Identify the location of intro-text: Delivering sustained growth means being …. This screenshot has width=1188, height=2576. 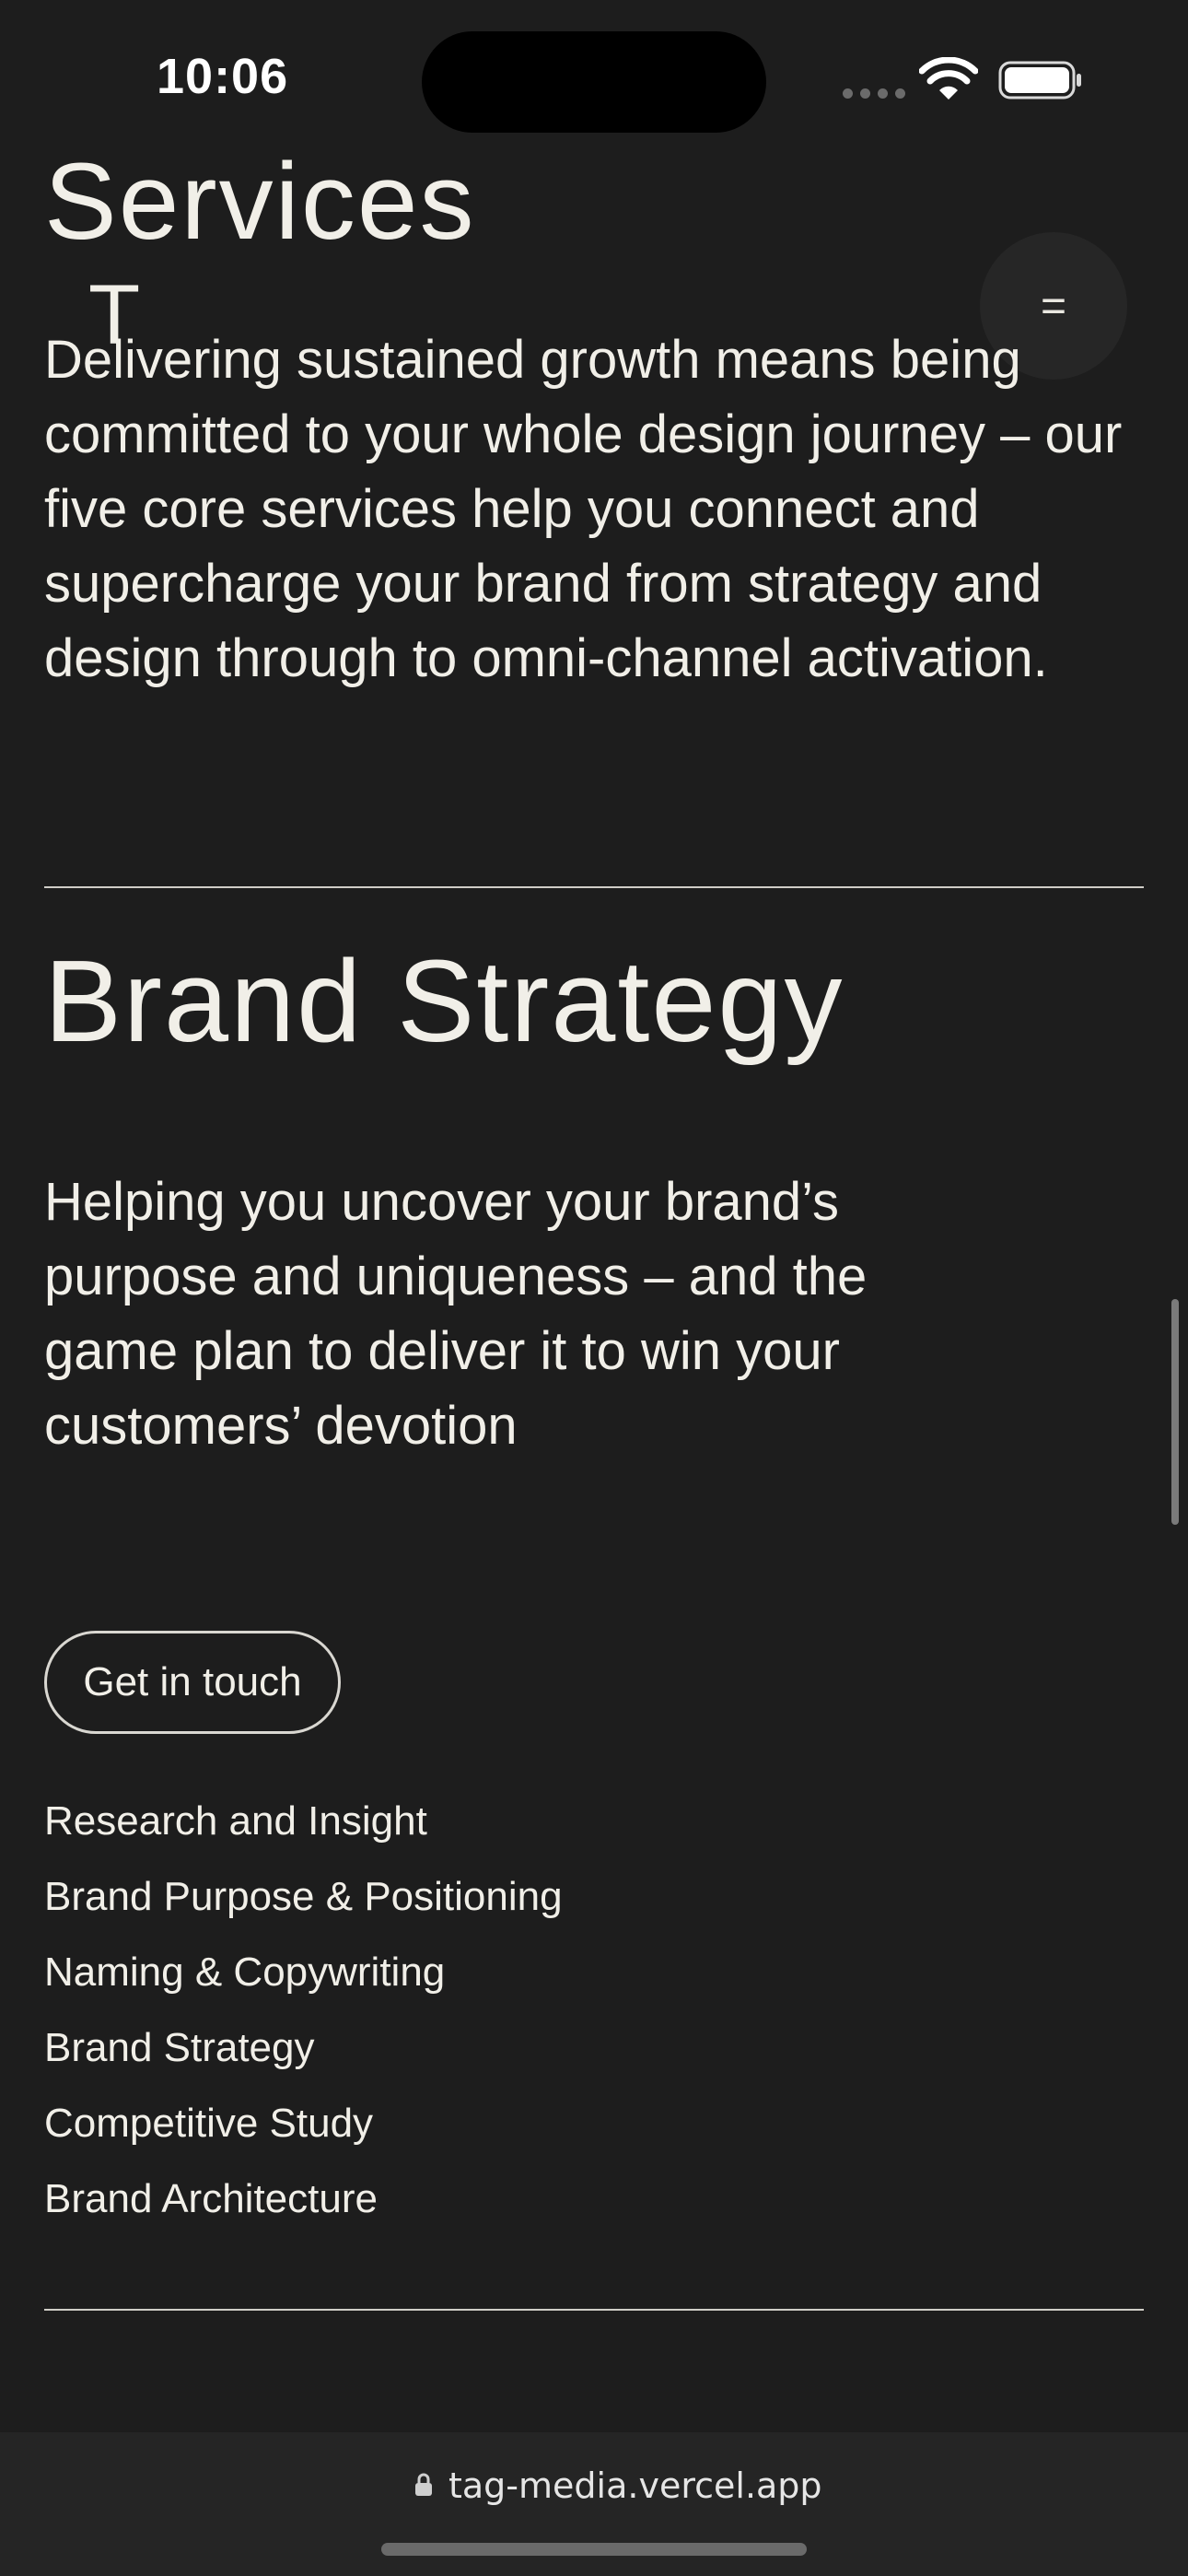
(583, 509).